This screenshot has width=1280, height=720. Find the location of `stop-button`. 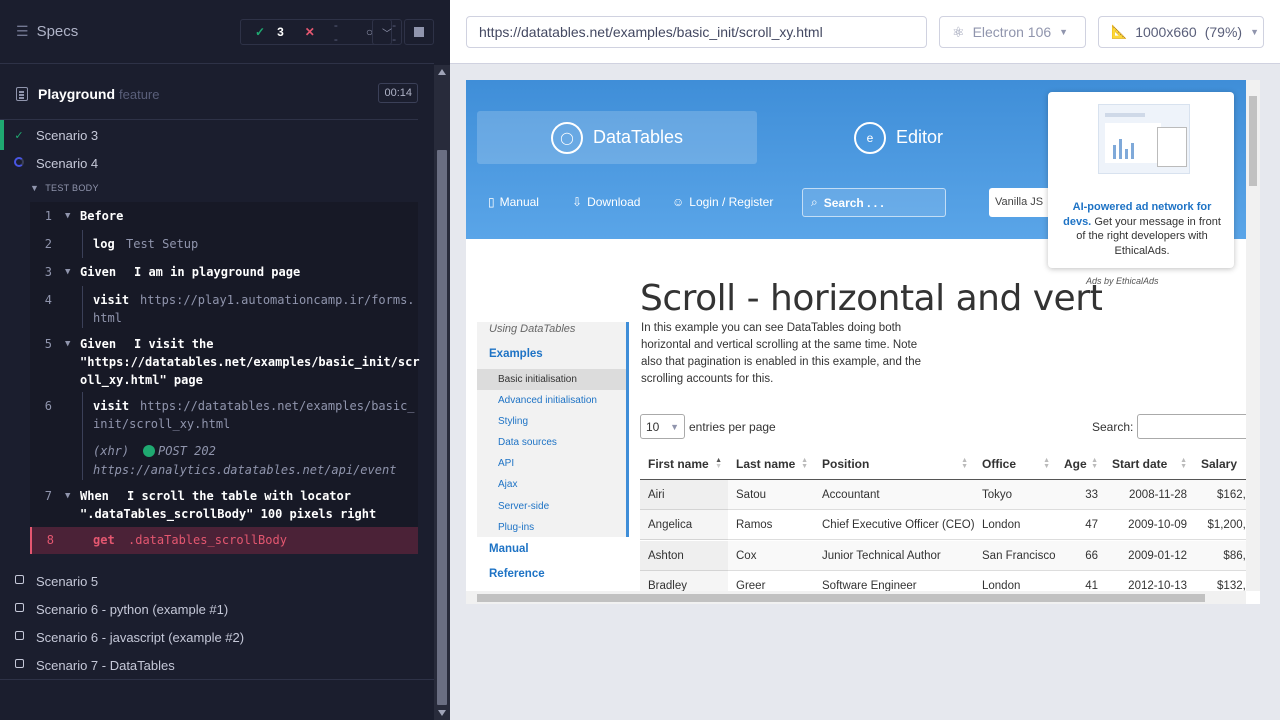

stop-button is located at coordinates (419, 32).